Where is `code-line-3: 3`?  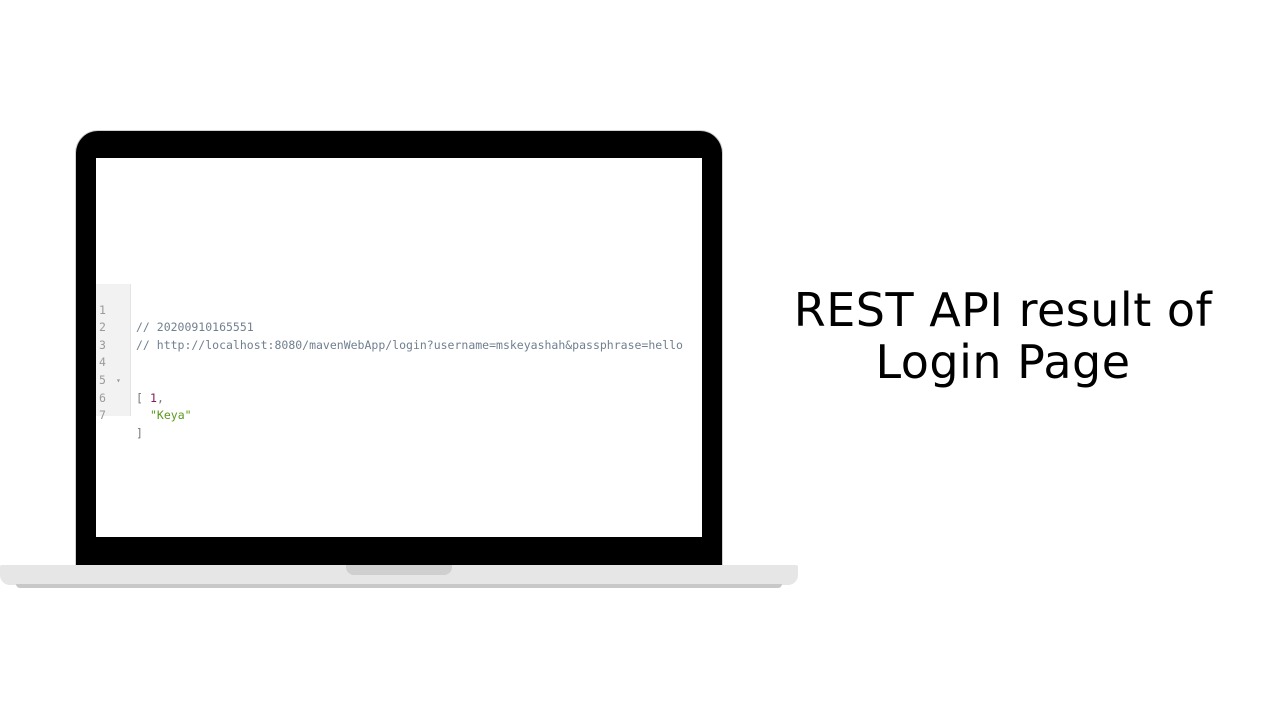
code-line-3: 3 is located at coordinates (399, 335).